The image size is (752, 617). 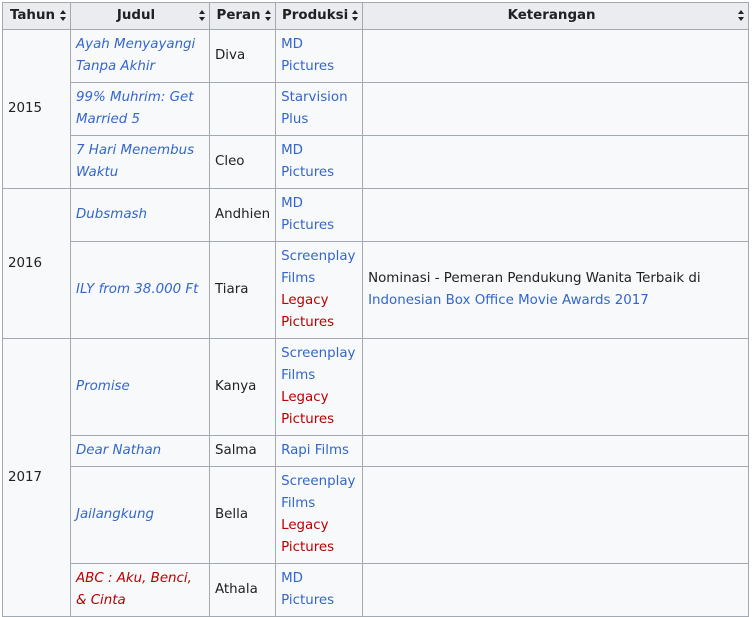 What do you see at coordinates (508, 300) in the screenshot?
I see `award-link: Indonesian Box Office Movie Awards 2017` at bounding box center [508, 300].